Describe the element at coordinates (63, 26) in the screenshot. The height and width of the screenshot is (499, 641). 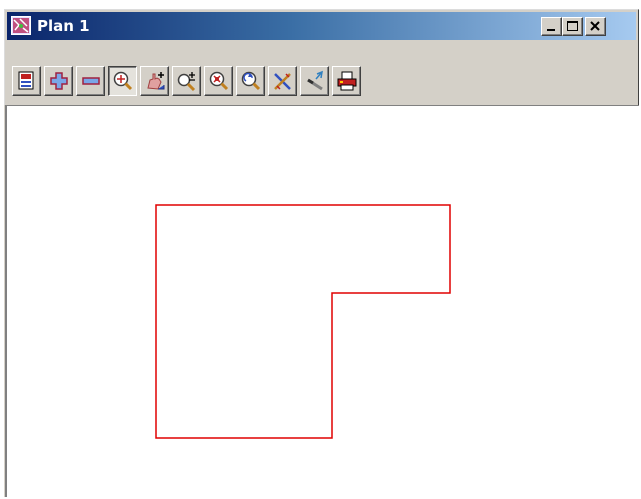
I see `window-title: Plan 1` at that location.